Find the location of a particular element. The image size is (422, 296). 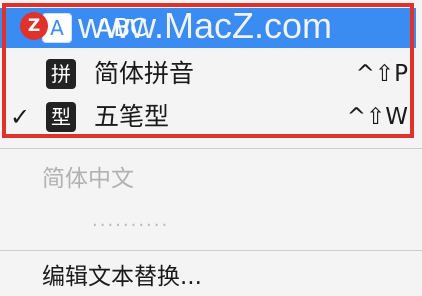

wubi-badge-icon: 型 is located at coordinates (61, 117).